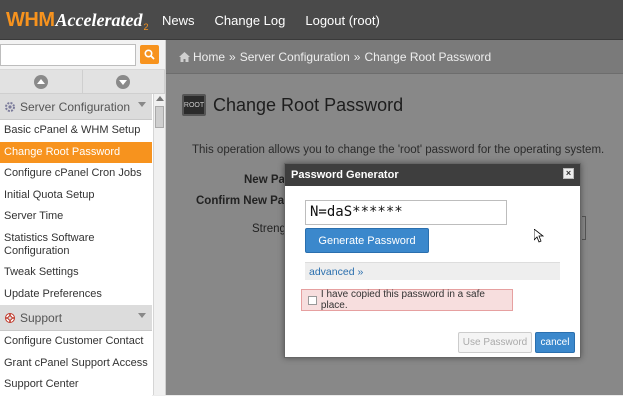  I want to click on advanced-link: advanced », so click(432, 271).